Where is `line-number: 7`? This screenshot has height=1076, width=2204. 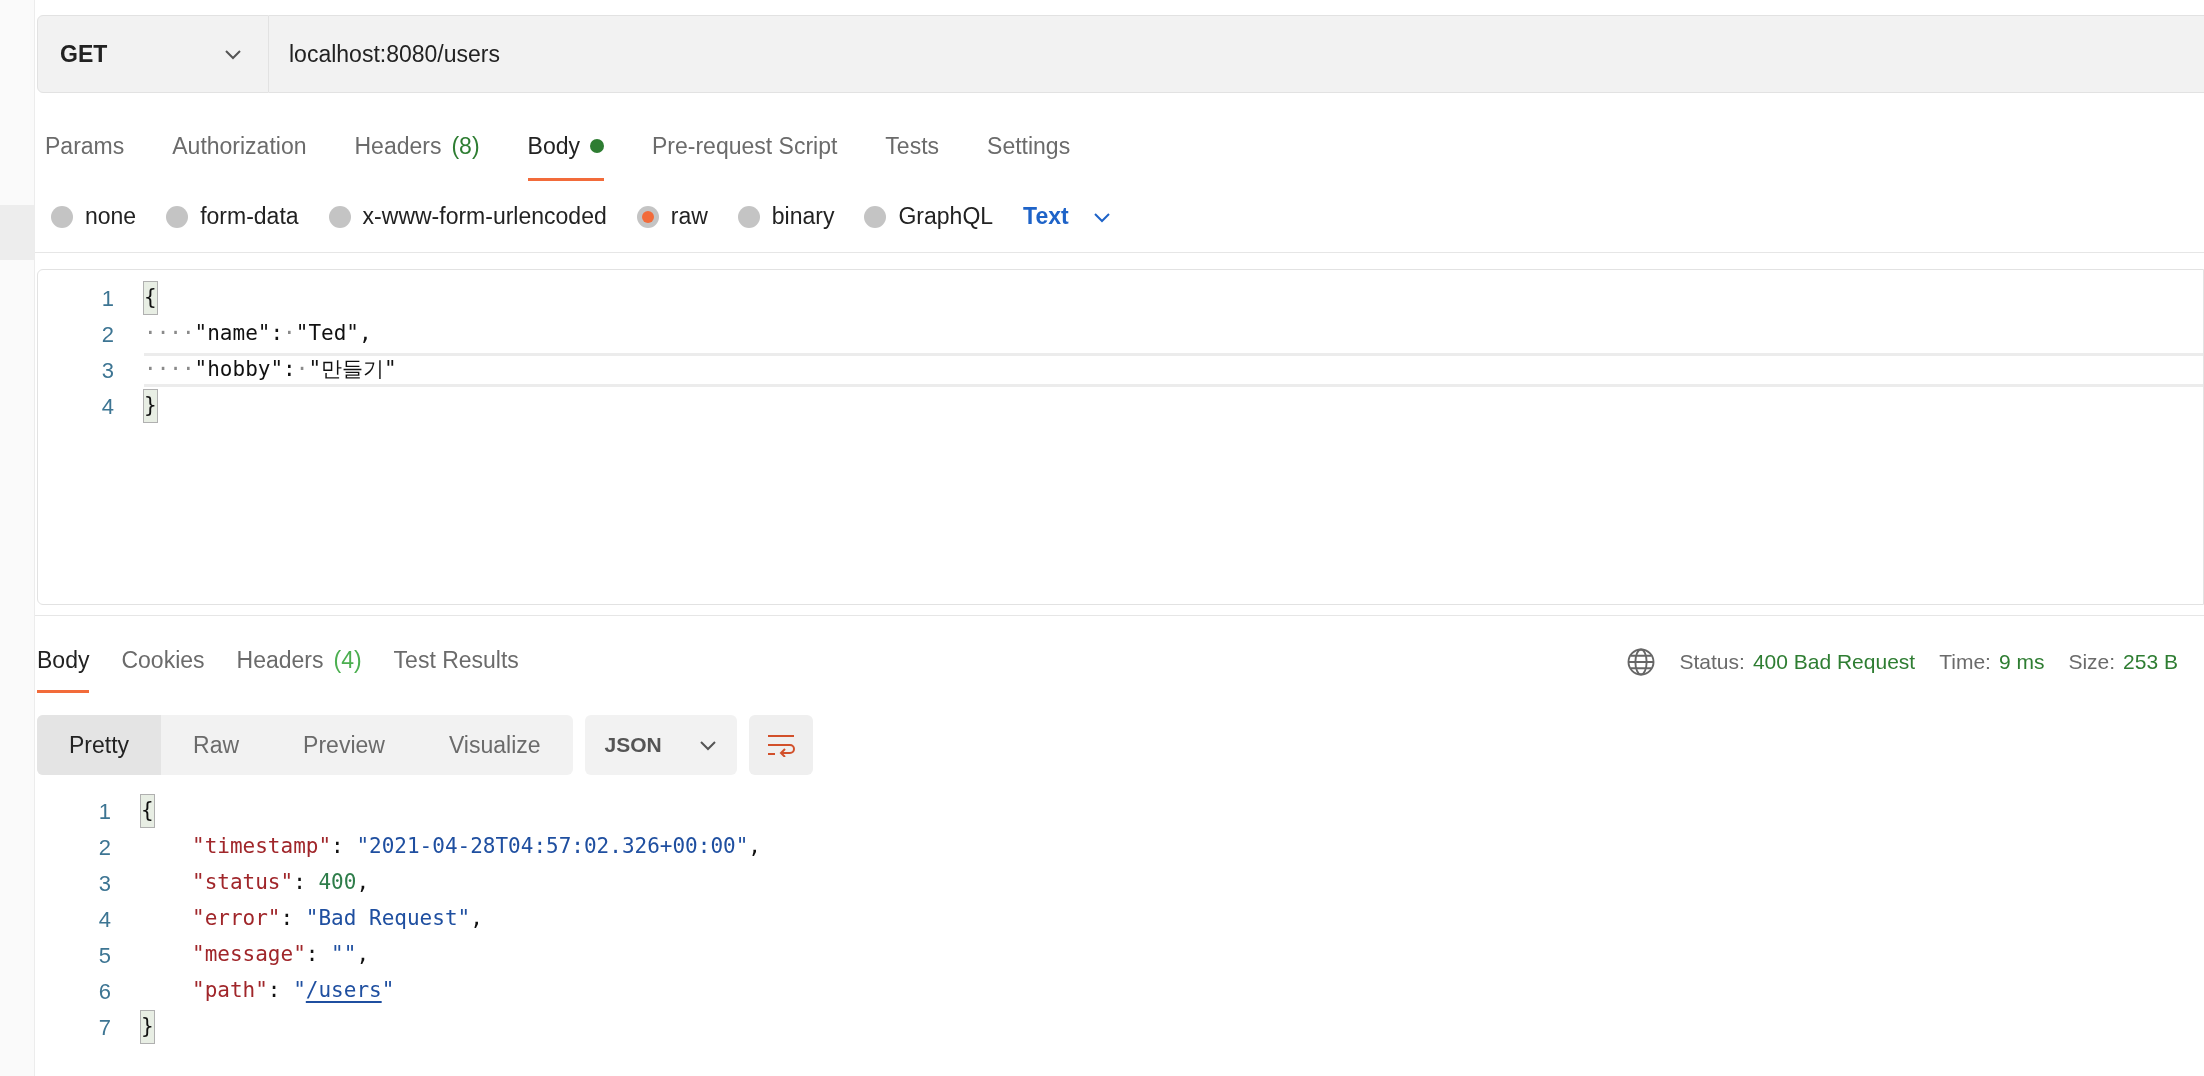
line-number: 7 is located at coordinates (104, 1027).